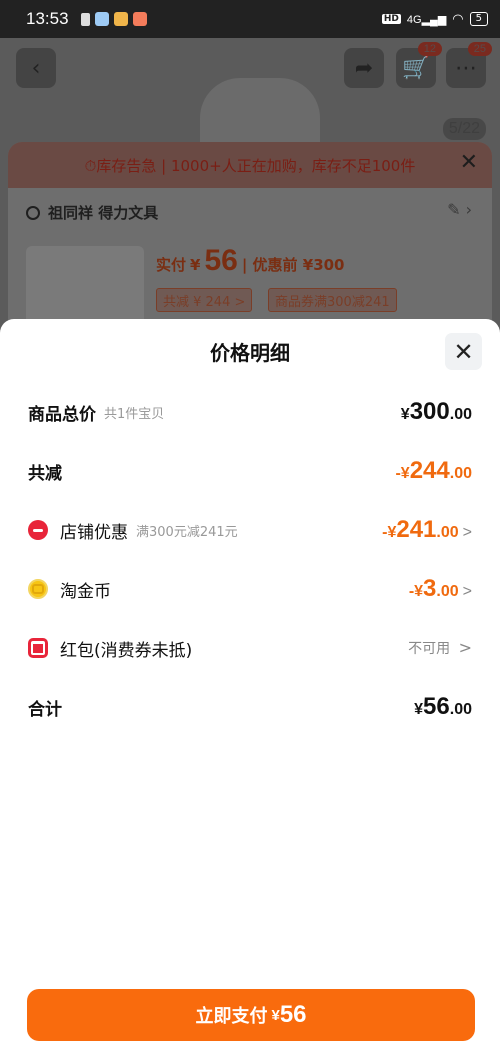 The image size is (500, 1048). What do you see at coordinates (275, 1015) in the screenshot?
I see `pay-button-currency: ¥` at bounding box center [275, 1015].